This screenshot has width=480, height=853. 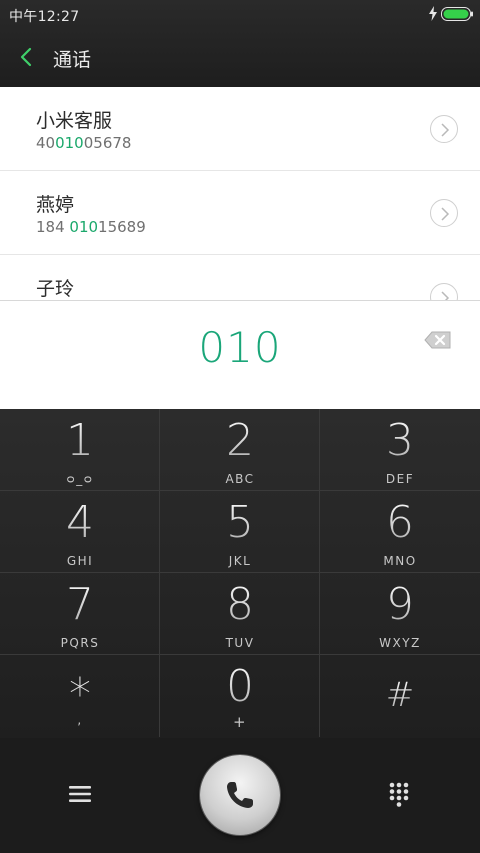 I want to click on contact-name: 燕婷, so click(x=55, y=205).